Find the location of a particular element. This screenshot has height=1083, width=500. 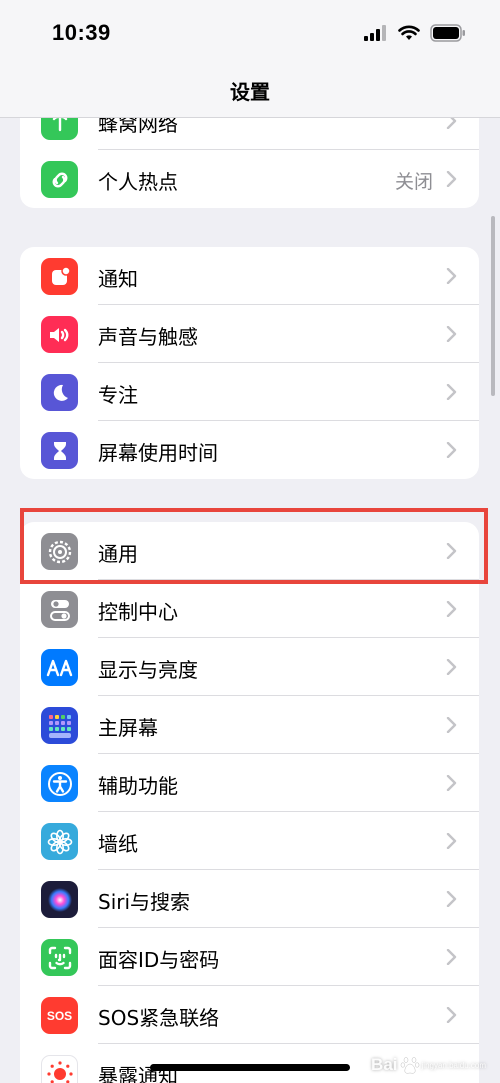

wifi-icon is located at coordinates (409, 32).